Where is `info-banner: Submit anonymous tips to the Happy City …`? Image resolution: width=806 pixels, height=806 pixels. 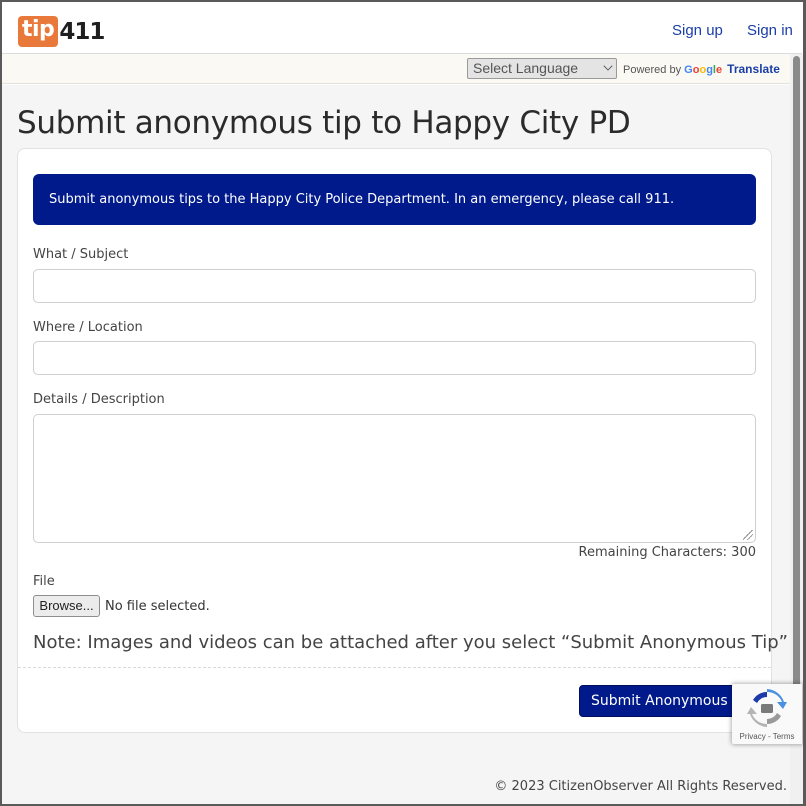
info-banner: Submit anonymous tips to the Happy City … is located at coordinates (394, 199).